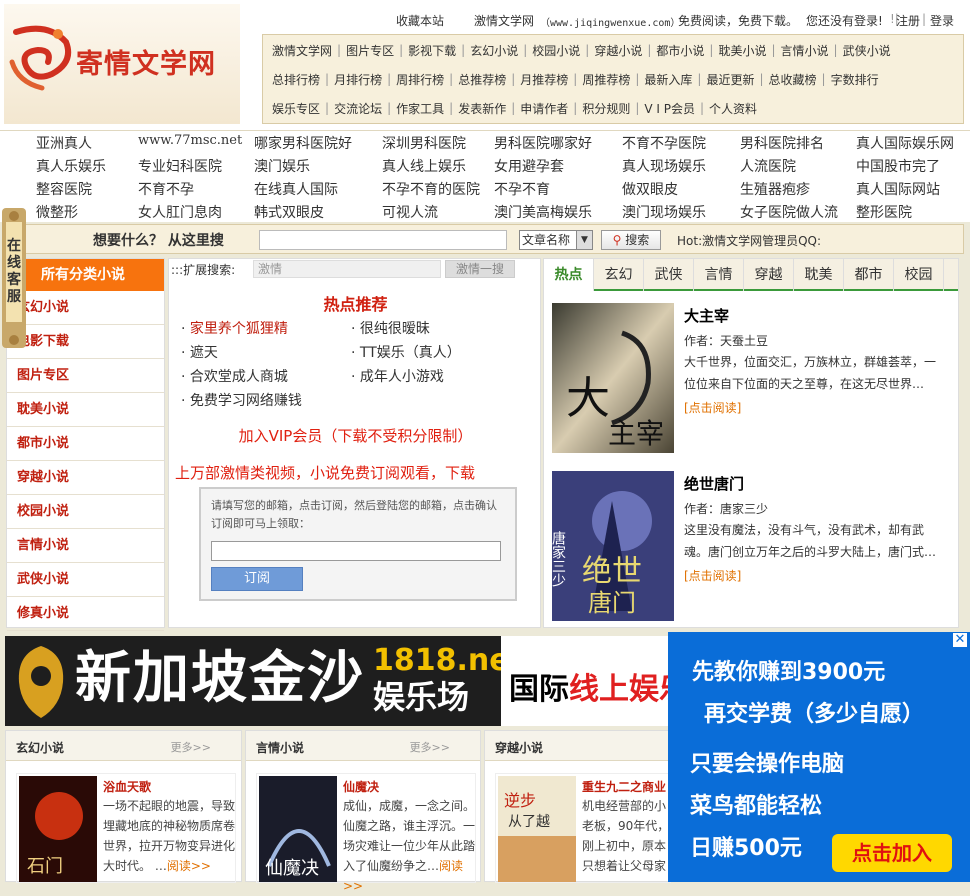 The width and height of the screenshot is (970, 896). What do you see at coordinates (733, 108) in the screenshot?
I see `nav-item: 个人资料` at bounding box center [733, 108].